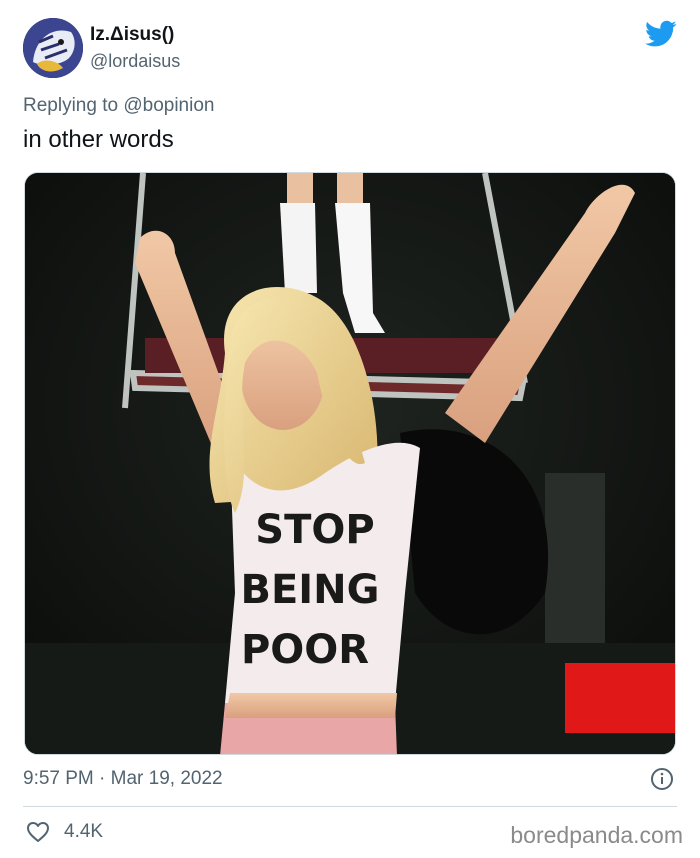 The width and height of the screenshot is (700, 858). What do you see at coordinates (662, 779) in the screenshot?
I see `info-icon` at bounding box center [662, 779].